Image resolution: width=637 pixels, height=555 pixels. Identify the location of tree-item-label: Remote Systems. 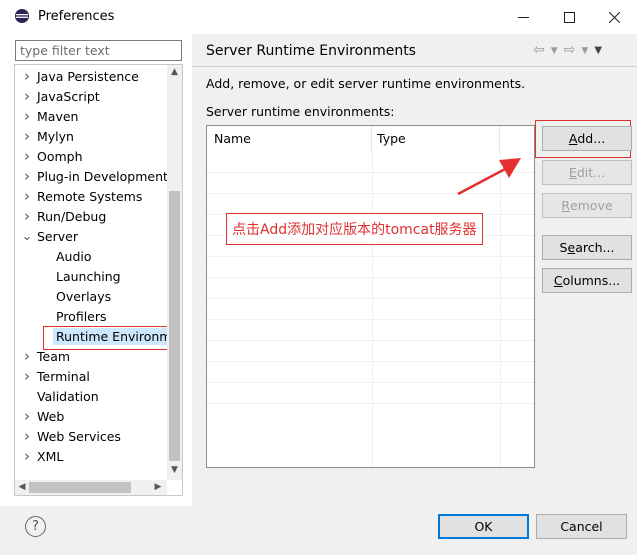
(90, 196).